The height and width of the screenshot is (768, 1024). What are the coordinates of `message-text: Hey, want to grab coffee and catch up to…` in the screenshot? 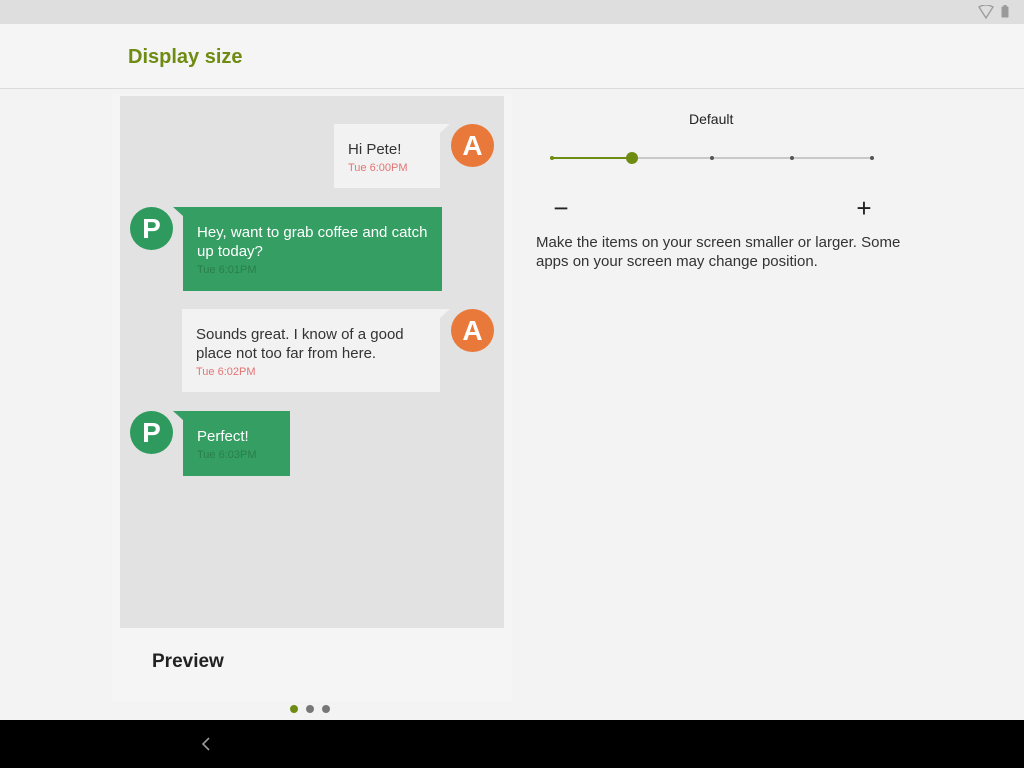 It's located at (312, 242).